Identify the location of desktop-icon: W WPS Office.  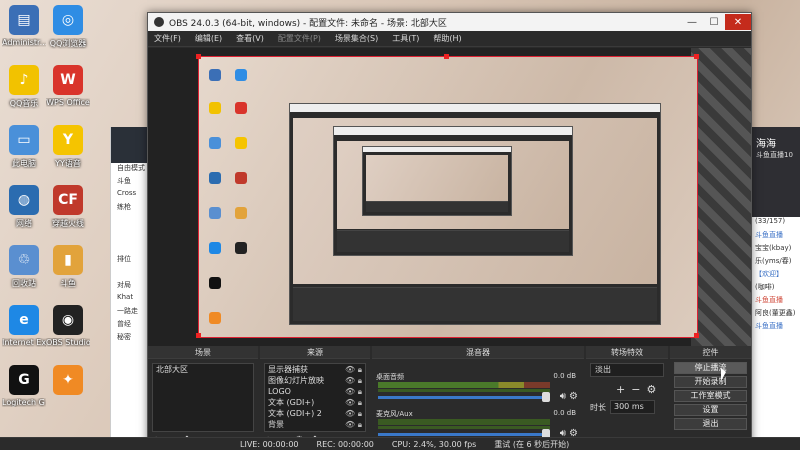
(68, 86).